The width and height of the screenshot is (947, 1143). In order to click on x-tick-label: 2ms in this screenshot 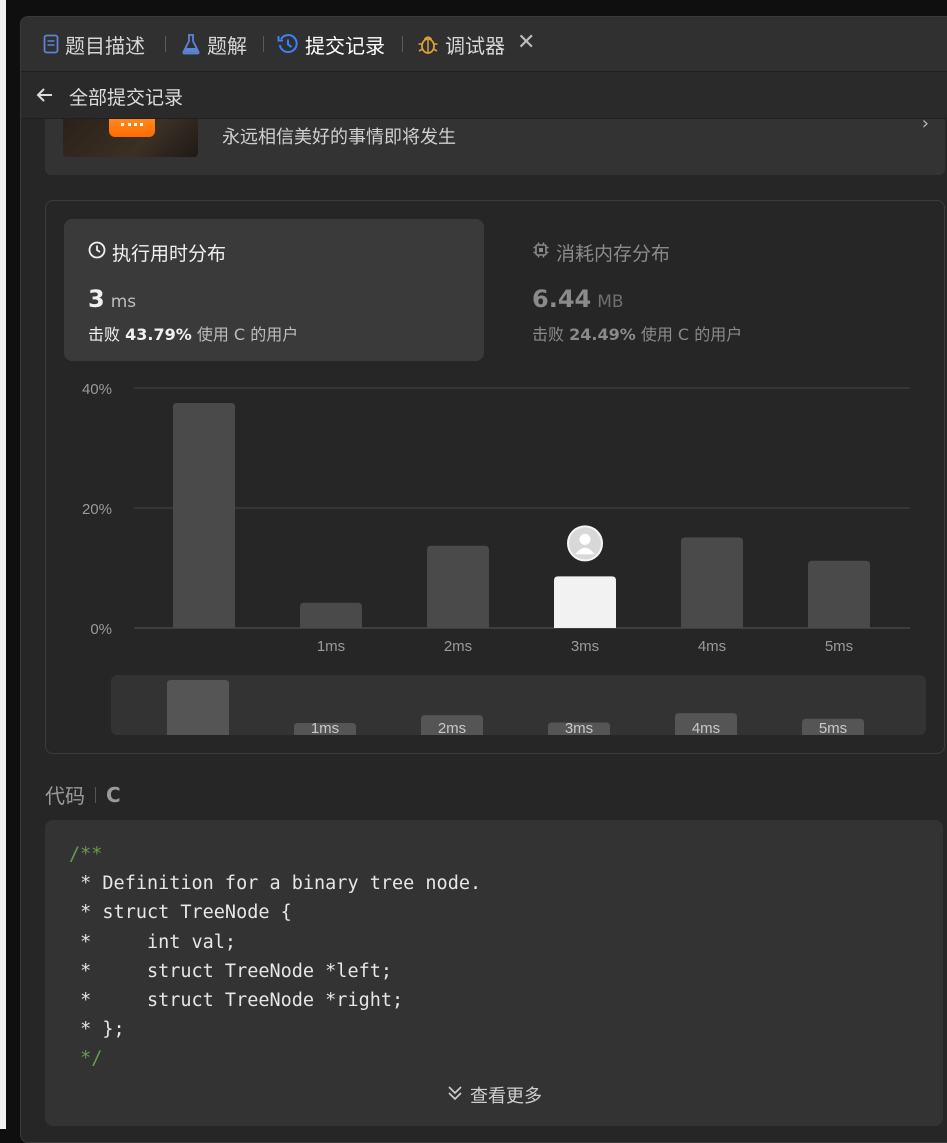, I will do `click(458, 646)`.